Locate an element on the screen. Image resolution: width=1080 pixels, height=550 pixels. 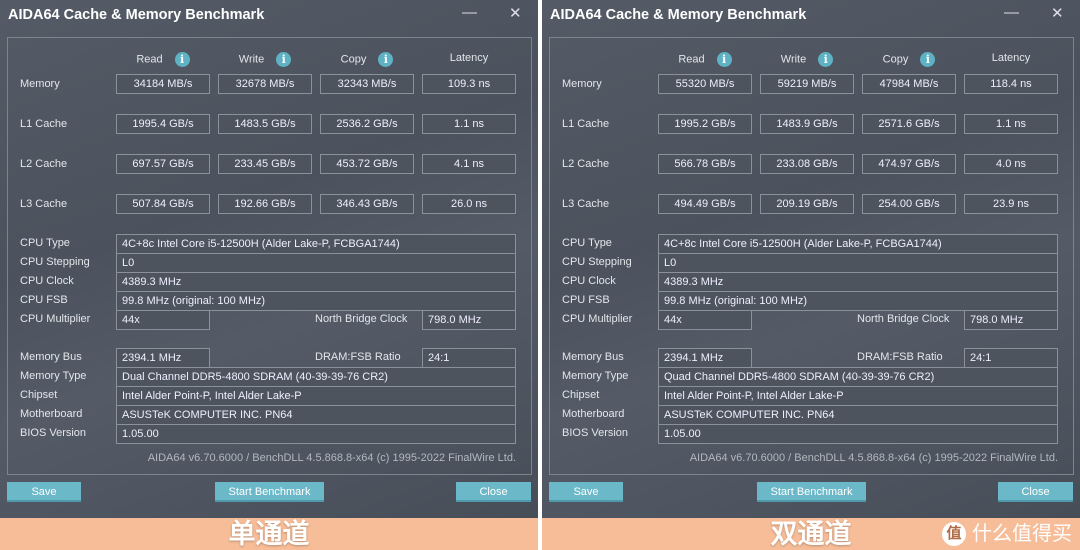
result-value: 2536.2 GB/s is located at coordinates (367, 124).